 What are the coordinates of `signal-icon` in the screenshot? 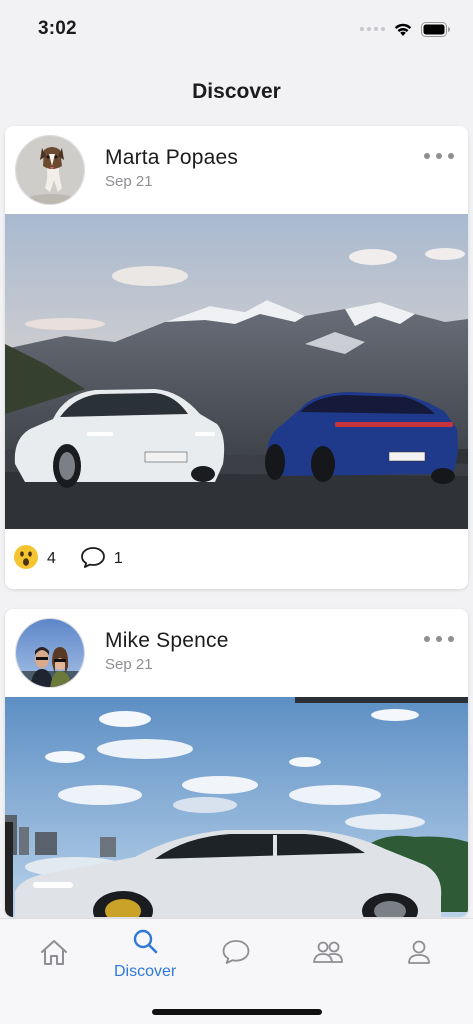 It's located at (372, 29).